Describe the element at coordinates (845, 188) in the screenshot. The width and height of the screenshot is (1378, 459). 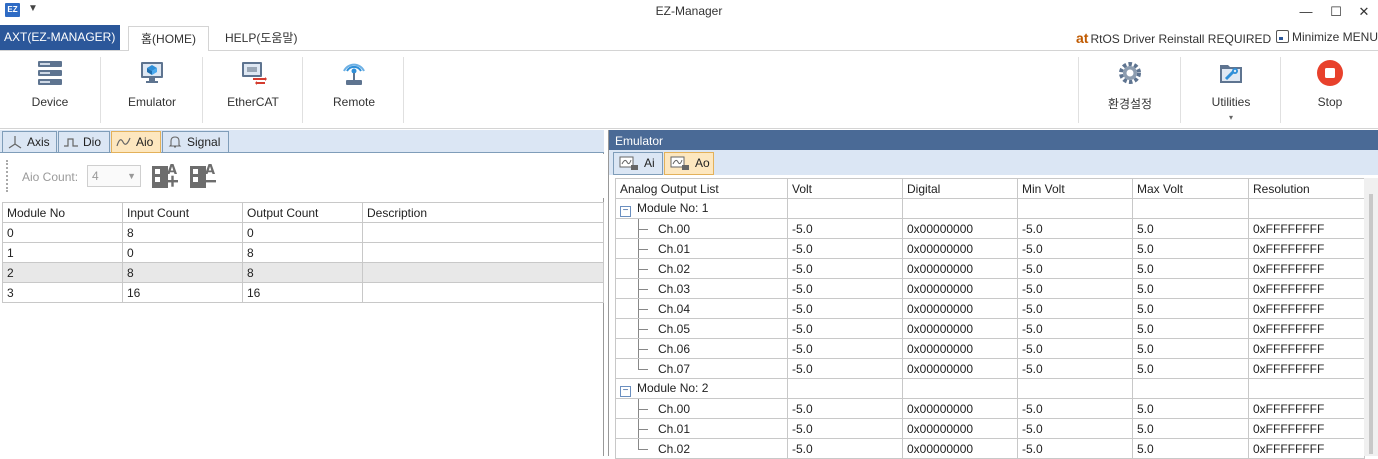
I see `column-header-volt: Volt` at that location.